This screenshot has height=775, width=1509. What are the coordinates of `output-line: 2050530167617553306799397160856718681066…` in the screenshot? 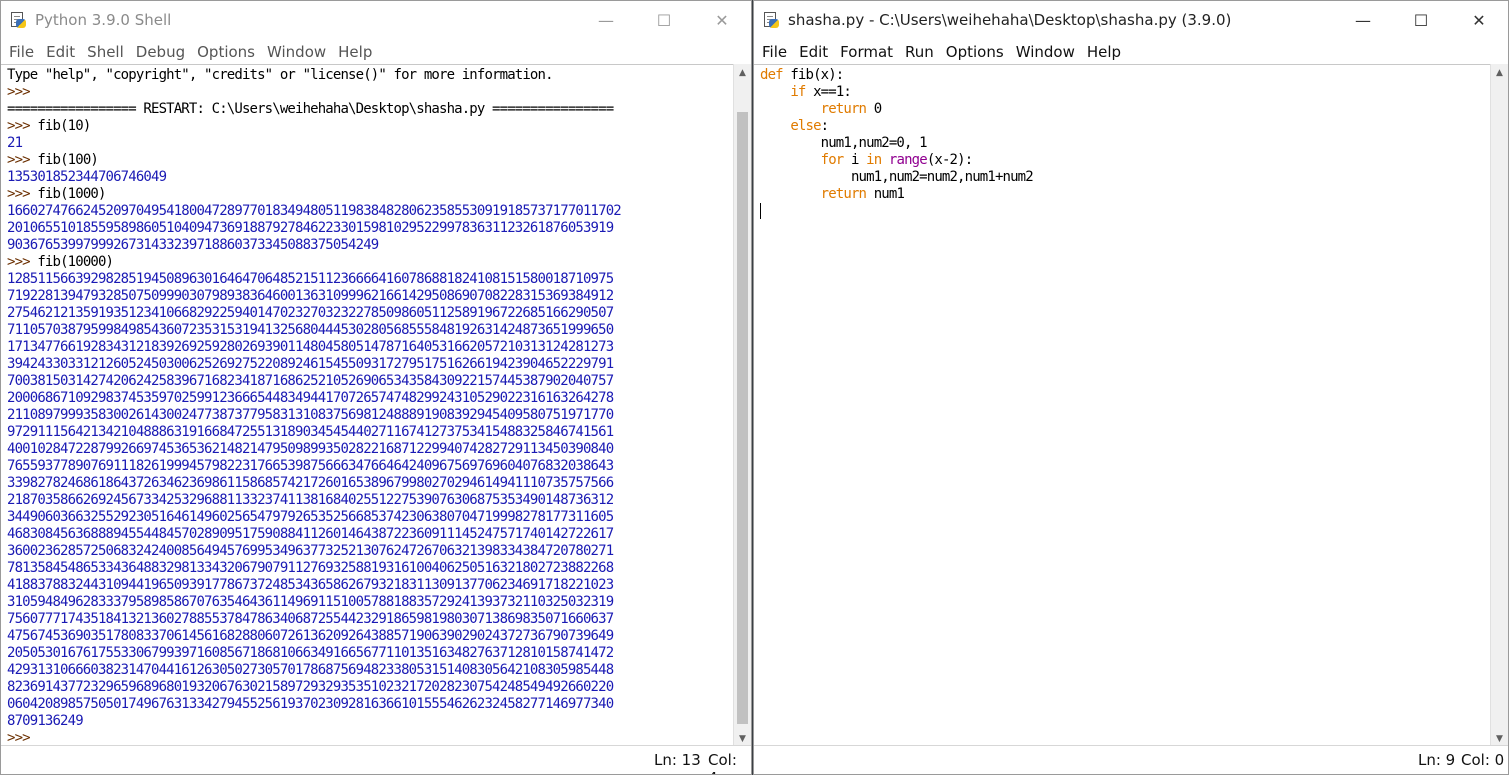 It's located at (310, 653).